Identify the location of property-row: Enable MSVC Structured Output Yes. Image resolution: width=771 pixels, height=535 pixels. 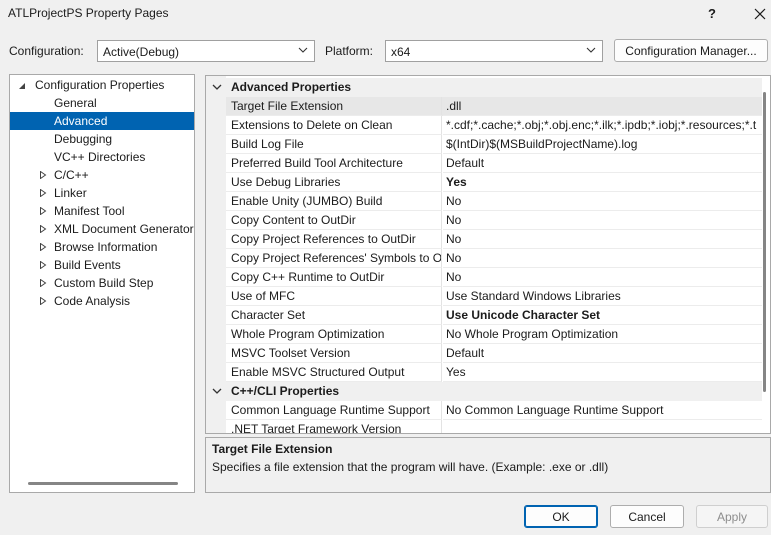
(494, 372).